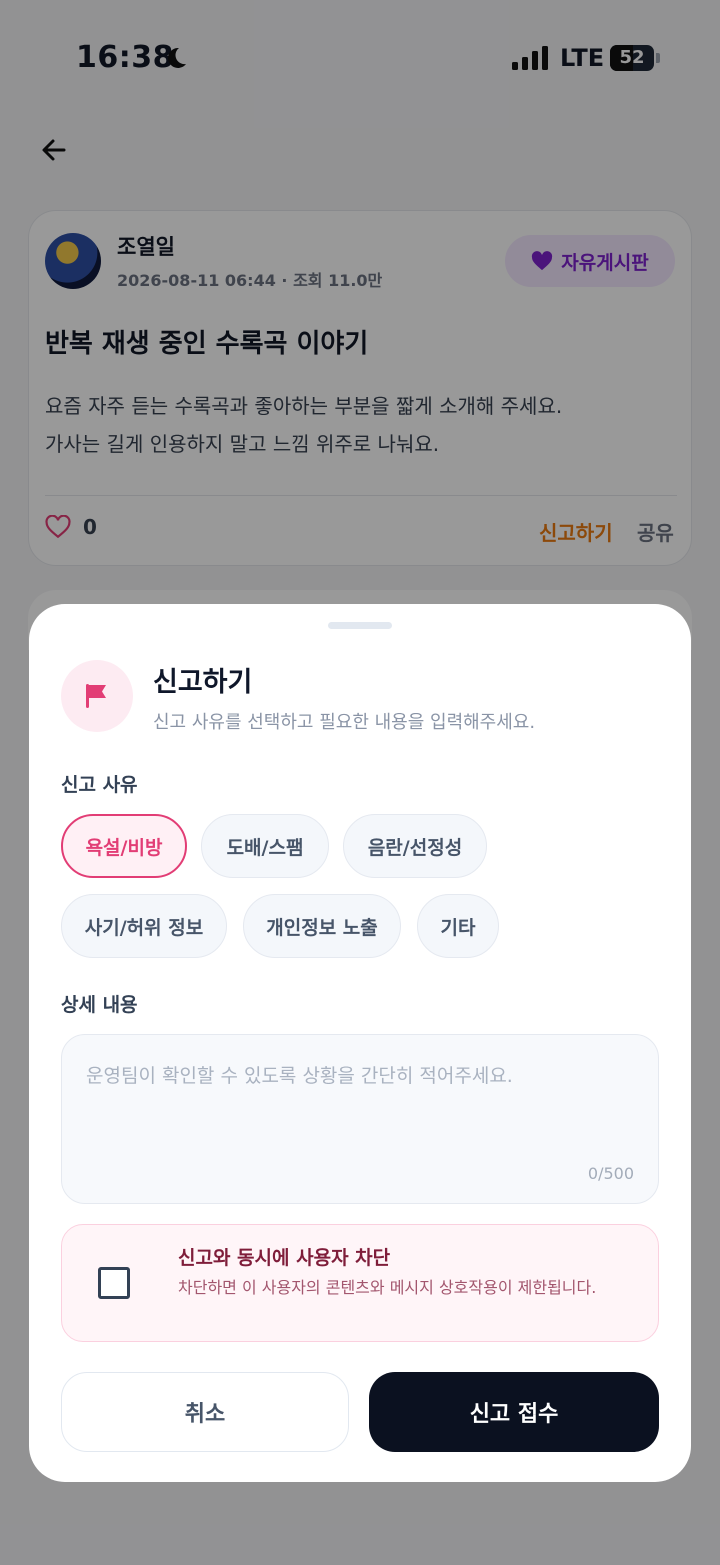  Describe the element at coordinates (344, 722) in the screenshot. I see `sheet-subtitle: 신고 사유를 선택하고 필요한 내용을 입력해주세요.` at that location.